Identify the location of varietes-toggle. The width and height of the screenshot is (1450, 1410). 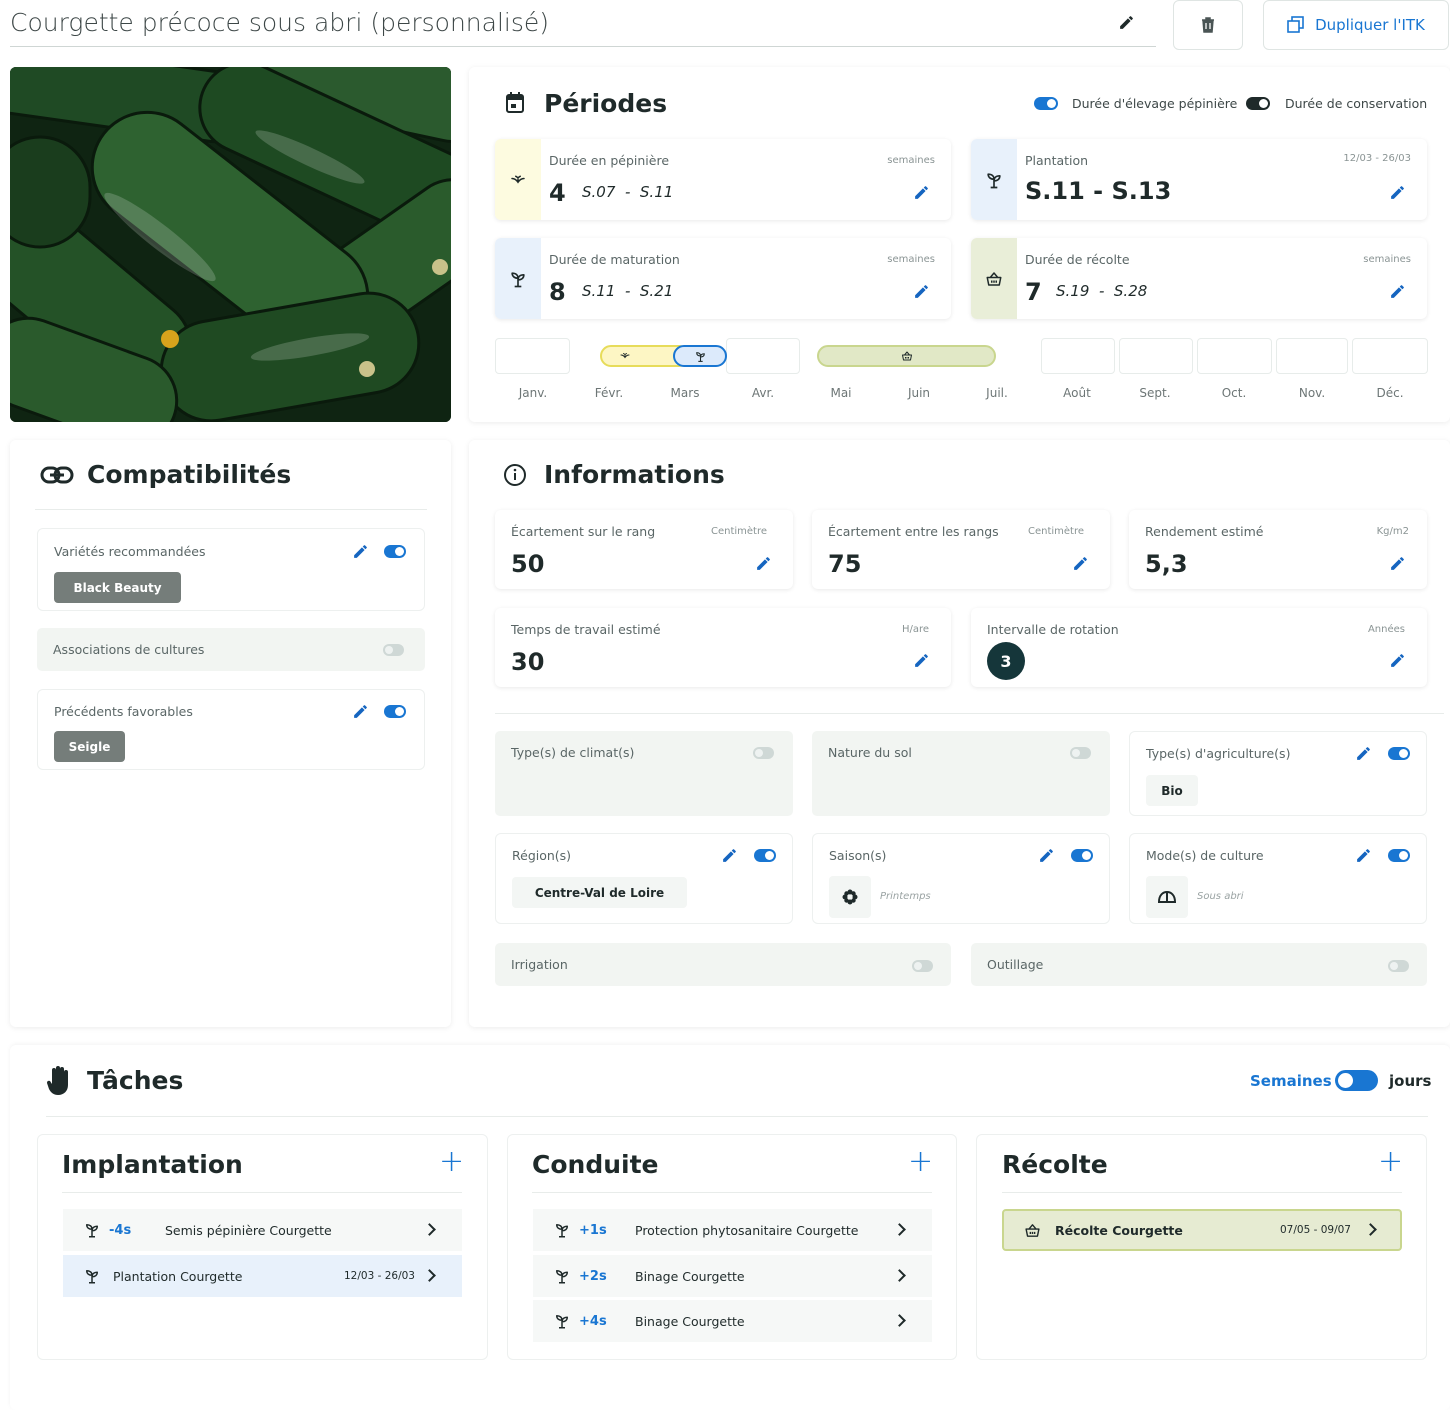
(395, 551).